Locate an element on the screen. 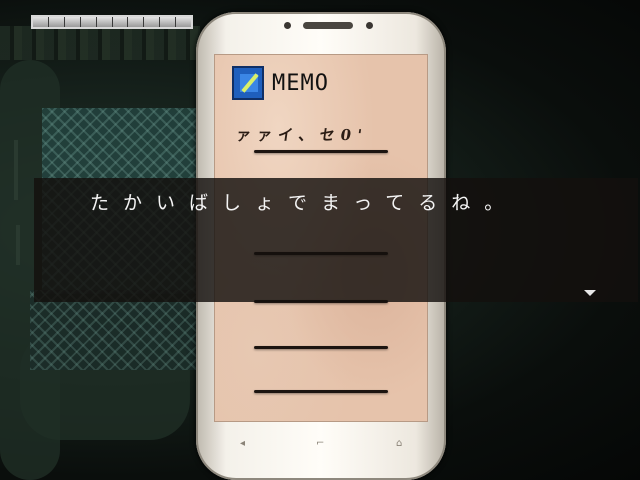  menu-button-icon: ⌂ is located at coordinates (399, 443).